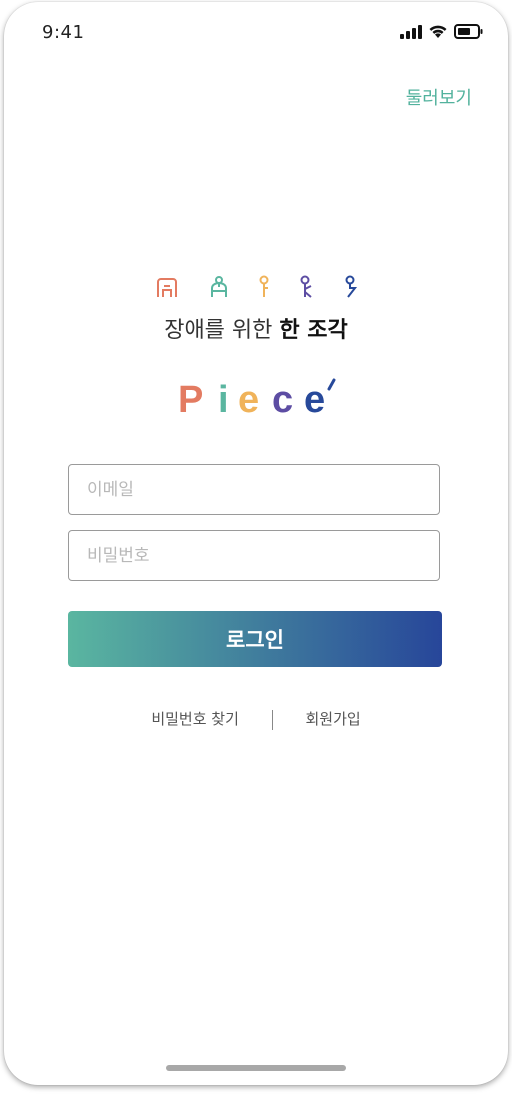 The height and width of the screenshot is (1096, 512). What do you see at coordinates (332, 718) in the screenshot?
I see `signup-link: 회원가입` at bounding box center [332, 718].